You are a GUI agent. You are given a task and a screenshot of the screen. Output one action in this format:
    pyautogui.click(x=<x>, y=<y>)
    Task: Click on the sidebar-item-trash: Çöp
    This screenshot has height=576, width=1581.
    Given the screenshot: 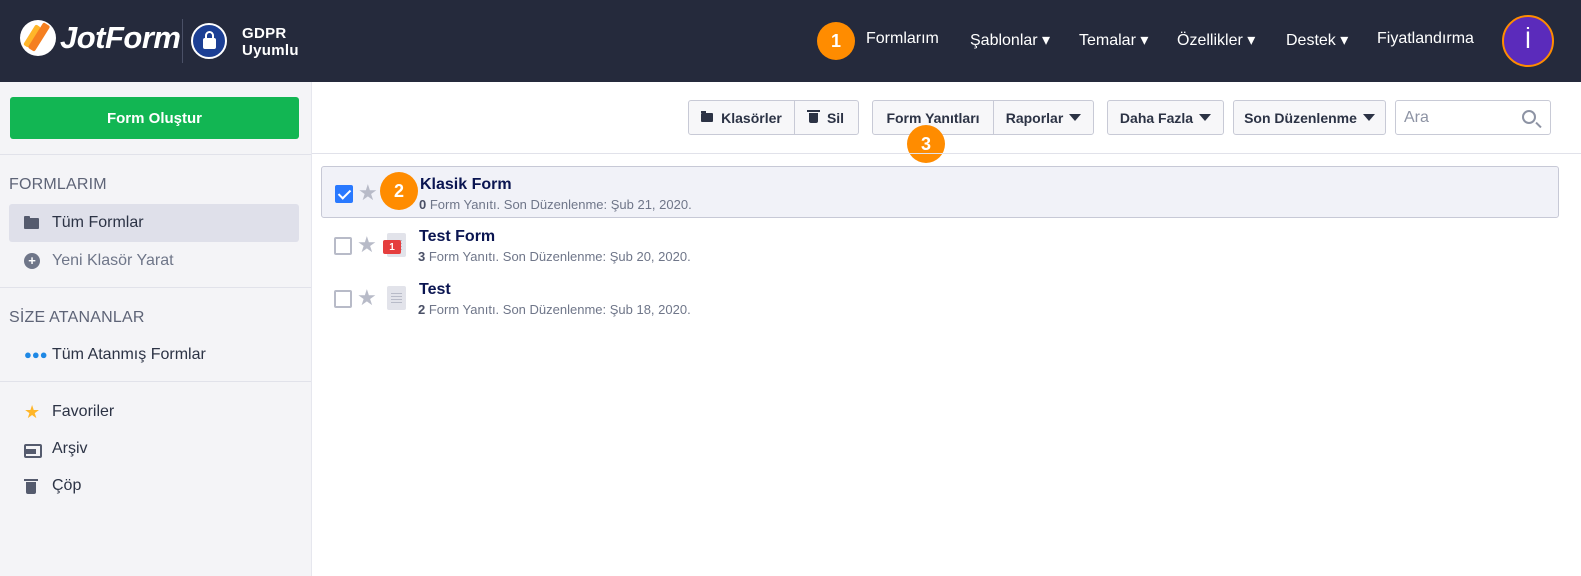 What is the action you would take?
    pyautogui.click(x=154, y=486)
    